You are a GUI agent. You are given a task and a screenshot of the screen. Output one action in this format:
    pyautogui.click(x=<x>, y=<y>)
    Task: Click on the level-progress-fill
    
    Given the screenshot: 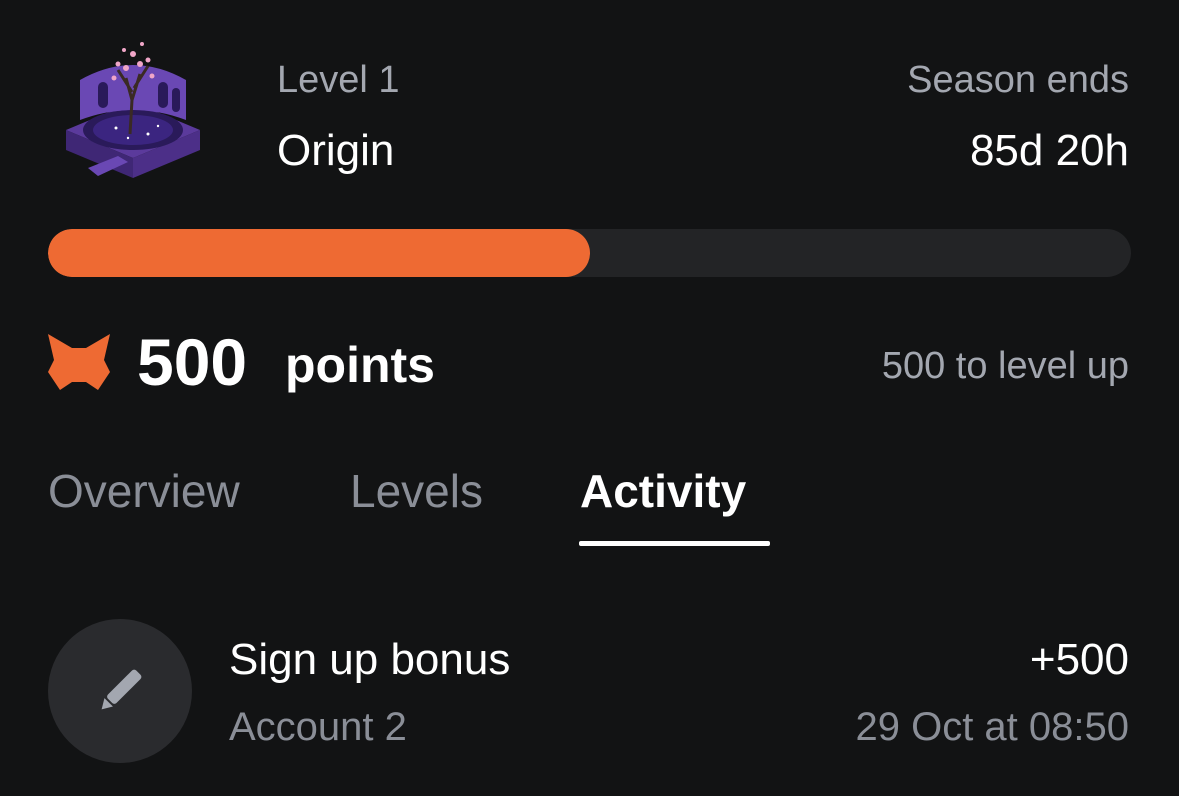 What is the action you would take?
    pyautogui.click(x=319, y=253)
    